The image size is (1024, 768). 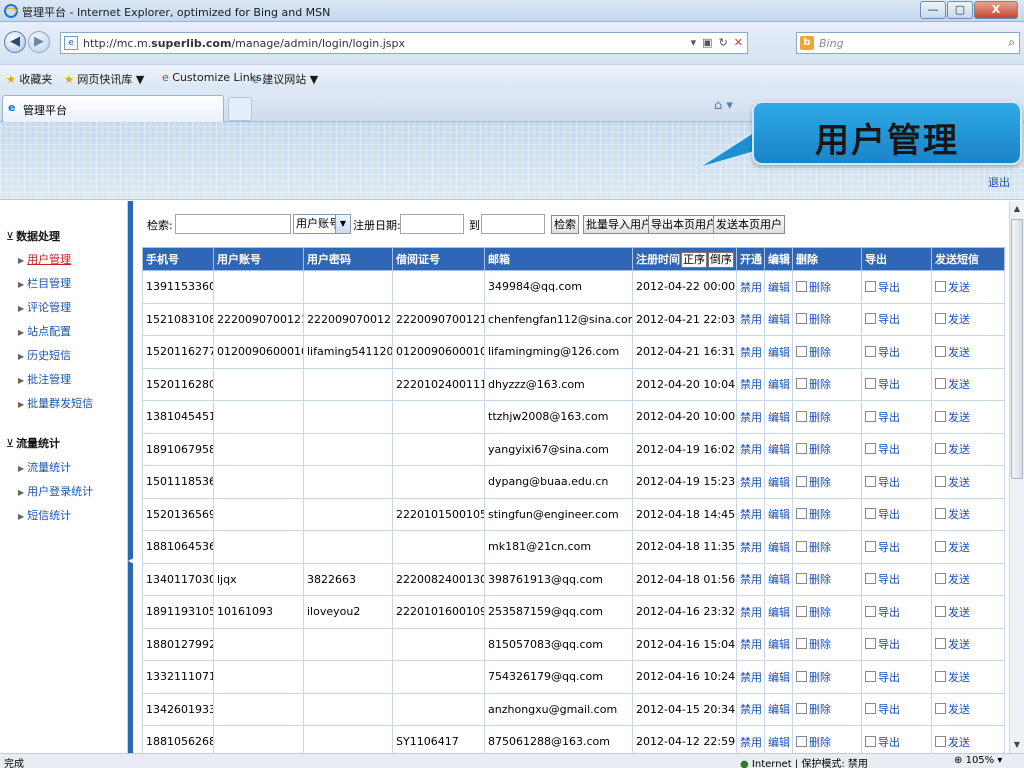 I want to click on keyword-input, so click(x=233, y=224).